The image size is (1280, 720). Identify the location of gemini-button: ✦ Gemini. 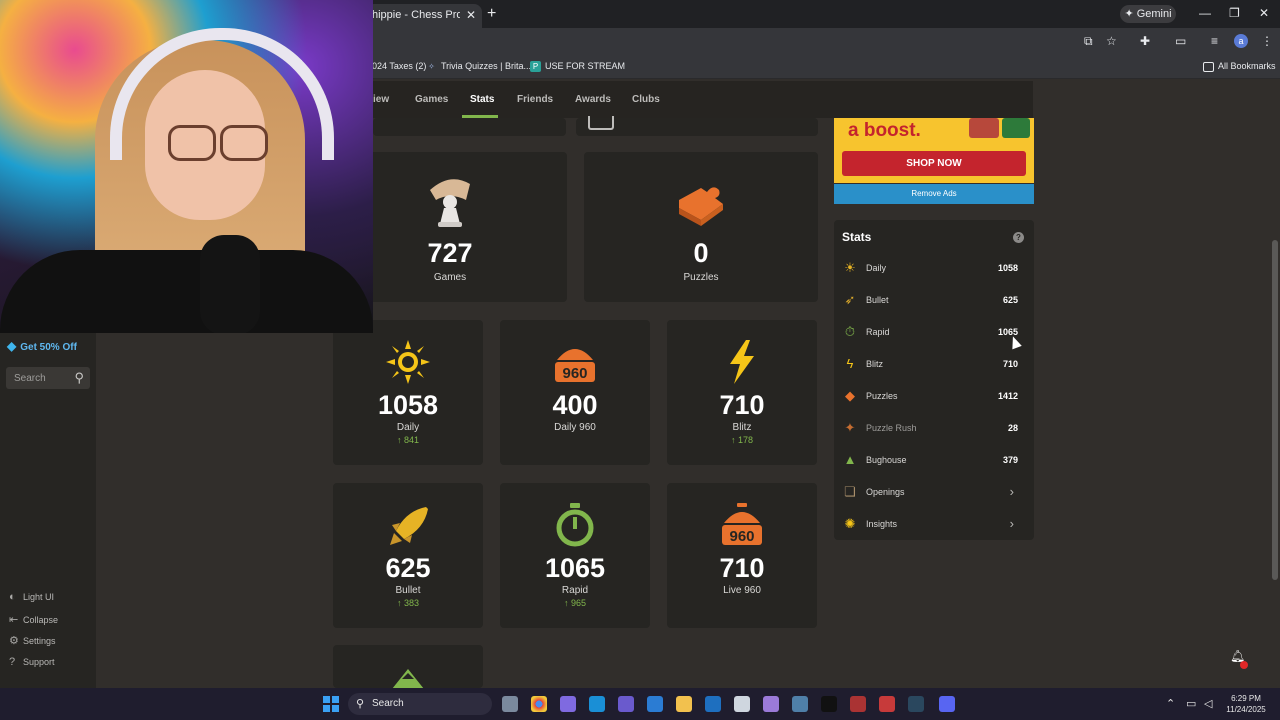
(1148, 14).